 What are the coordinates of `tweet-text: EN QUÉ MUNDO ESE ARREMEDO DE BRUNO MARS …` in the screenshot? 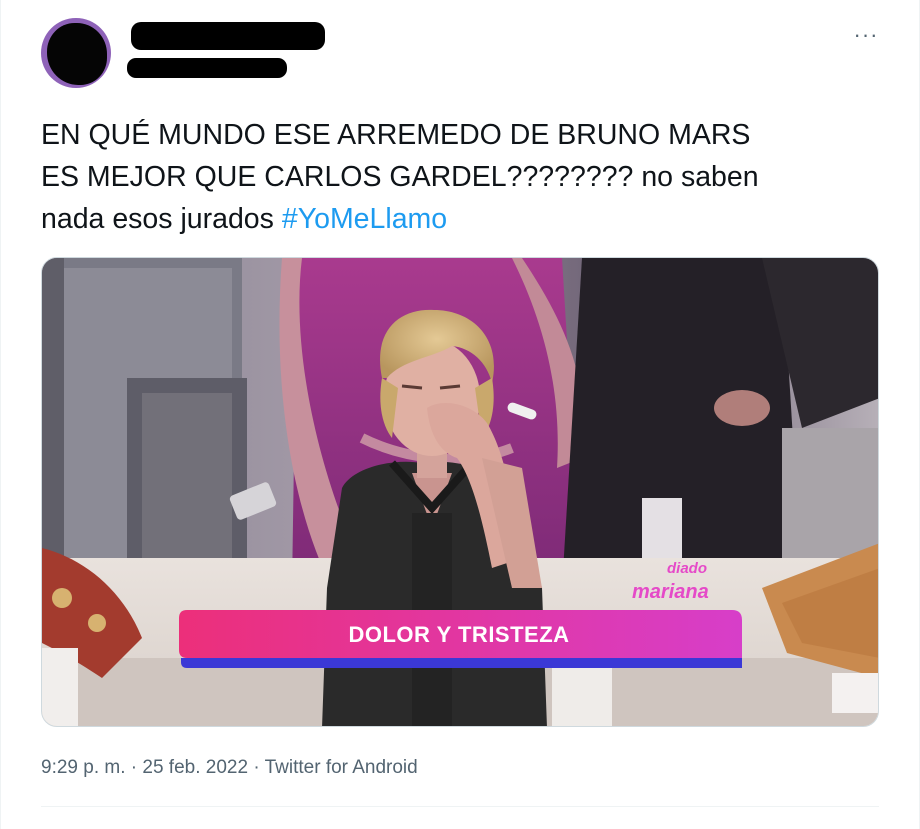 It's located at (456, 177).